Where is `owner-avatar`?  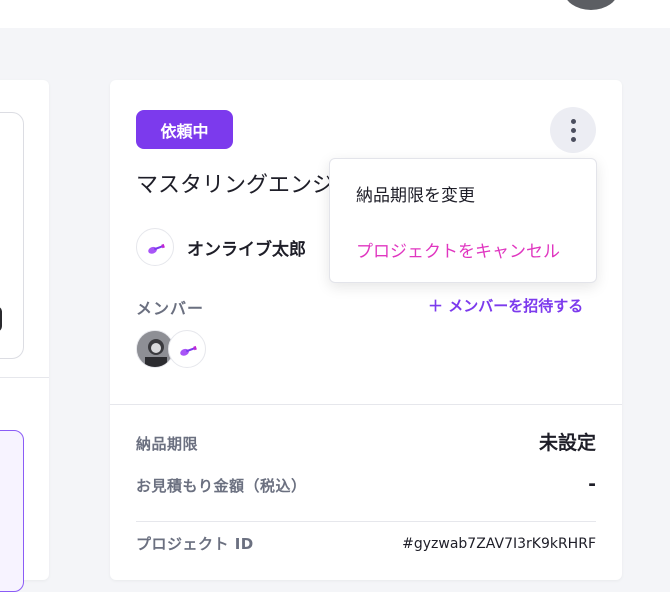
owner-avatar is located at coordinates (155, 247).